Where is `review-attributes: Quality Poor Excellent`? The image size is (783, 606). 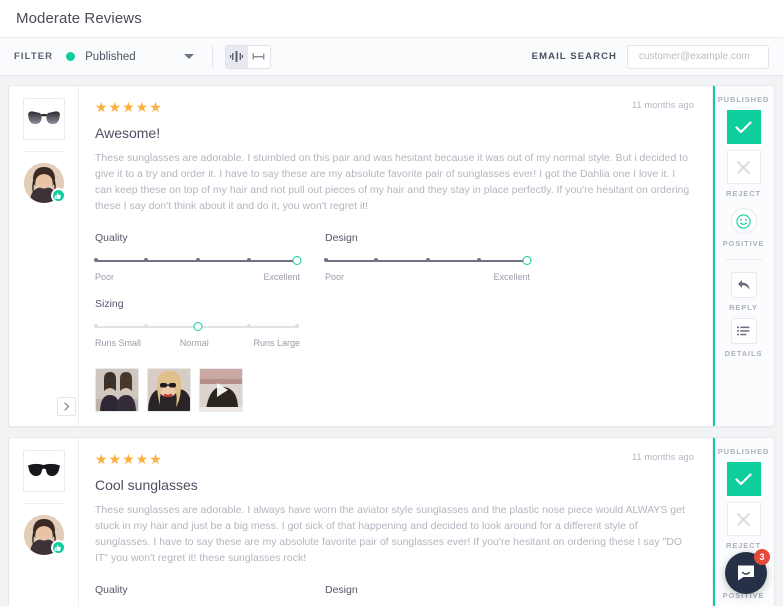 review-attributes: Quality Poor Excellent is located at coordinates (394, 595).